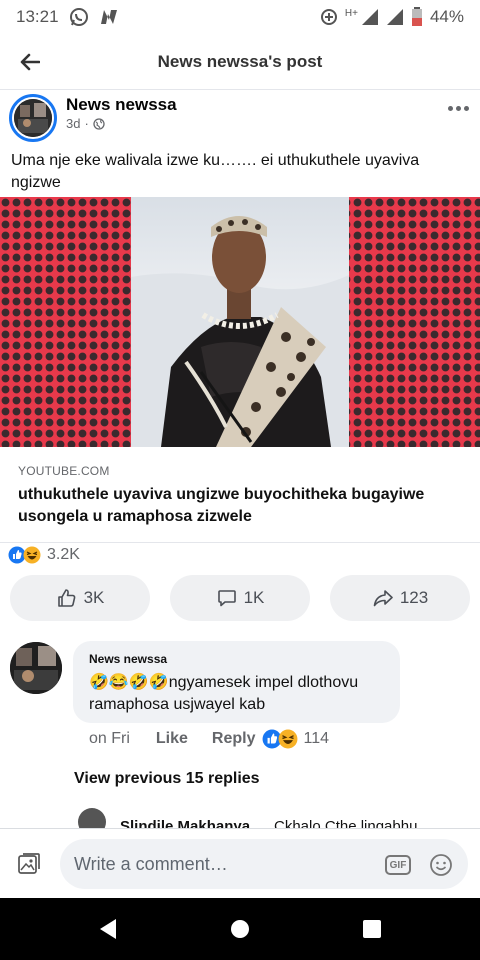 The image size is (480, 960). I want to click on battery-icon, so click(416, 16).